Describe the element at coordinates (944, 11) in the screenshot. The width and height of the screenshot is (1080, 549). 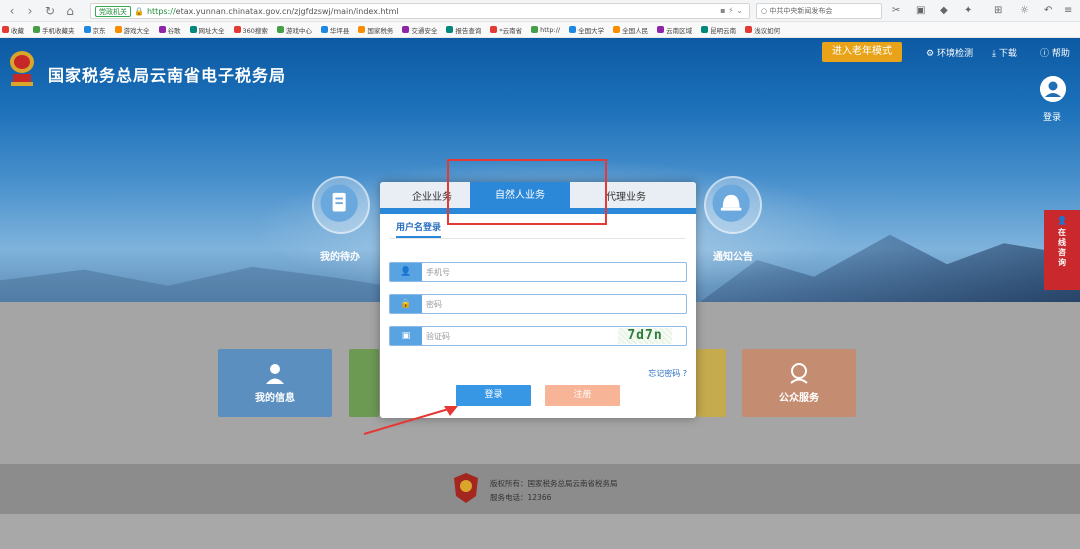
I see `shield-icon: ◆` at that location.